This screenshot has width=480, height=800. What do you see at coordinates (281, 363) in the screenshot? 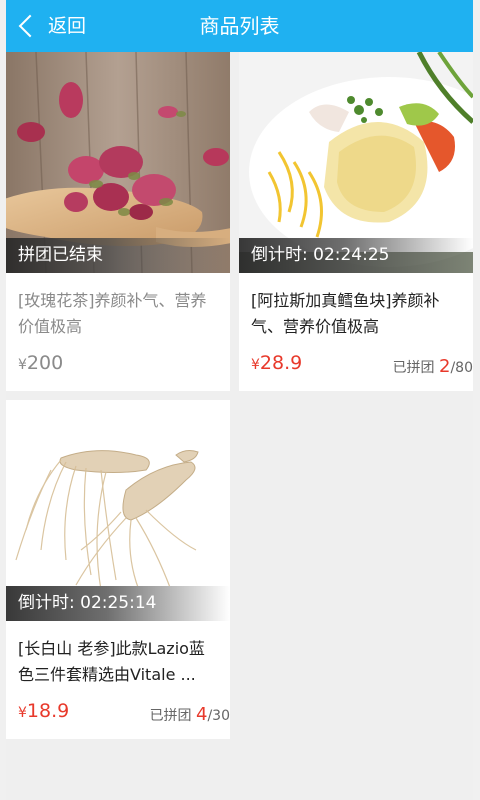
I see `price-value: 28.9` at bounding box center [281, 363].